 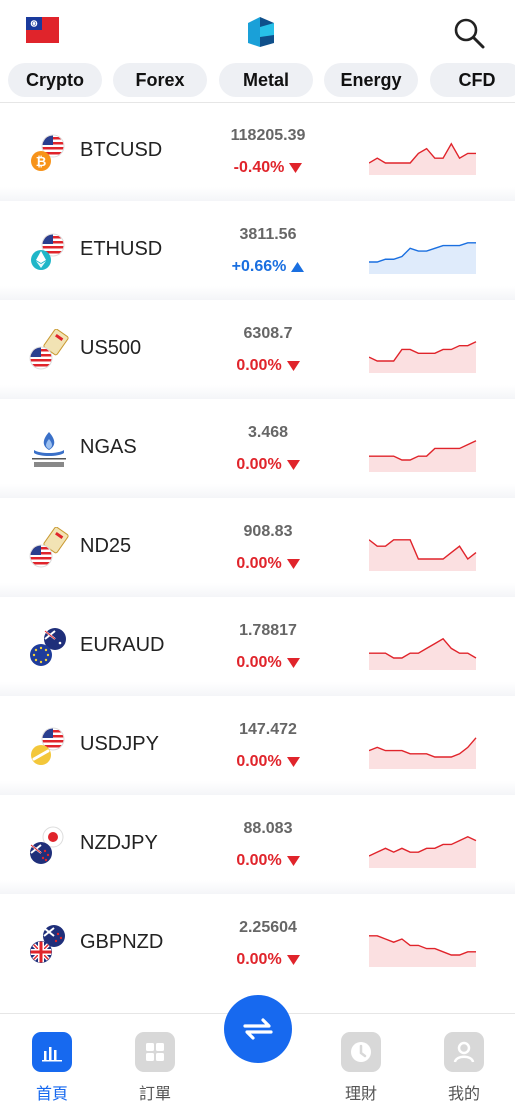 What do you see at coordinates (257, 944) in the screenshot?
I see `quote-row: GBPNZD 2.25604 0.00%` at bounding box center [257, 944].